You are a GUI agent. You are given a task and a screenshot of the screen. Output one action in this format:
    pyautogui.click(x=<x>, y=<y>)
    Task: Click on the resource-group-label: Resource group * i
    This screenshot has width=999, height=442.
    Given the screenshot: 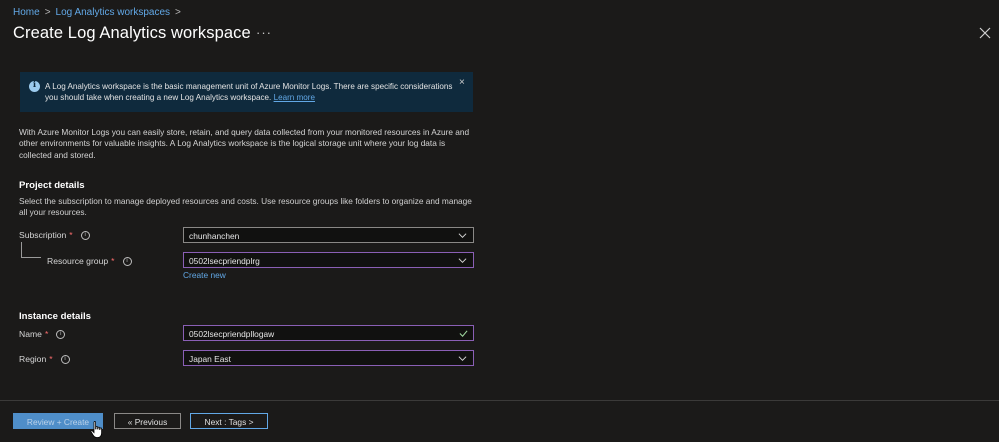 What is the action you would take?
    pyautogui.click(x=89, y=261)
    